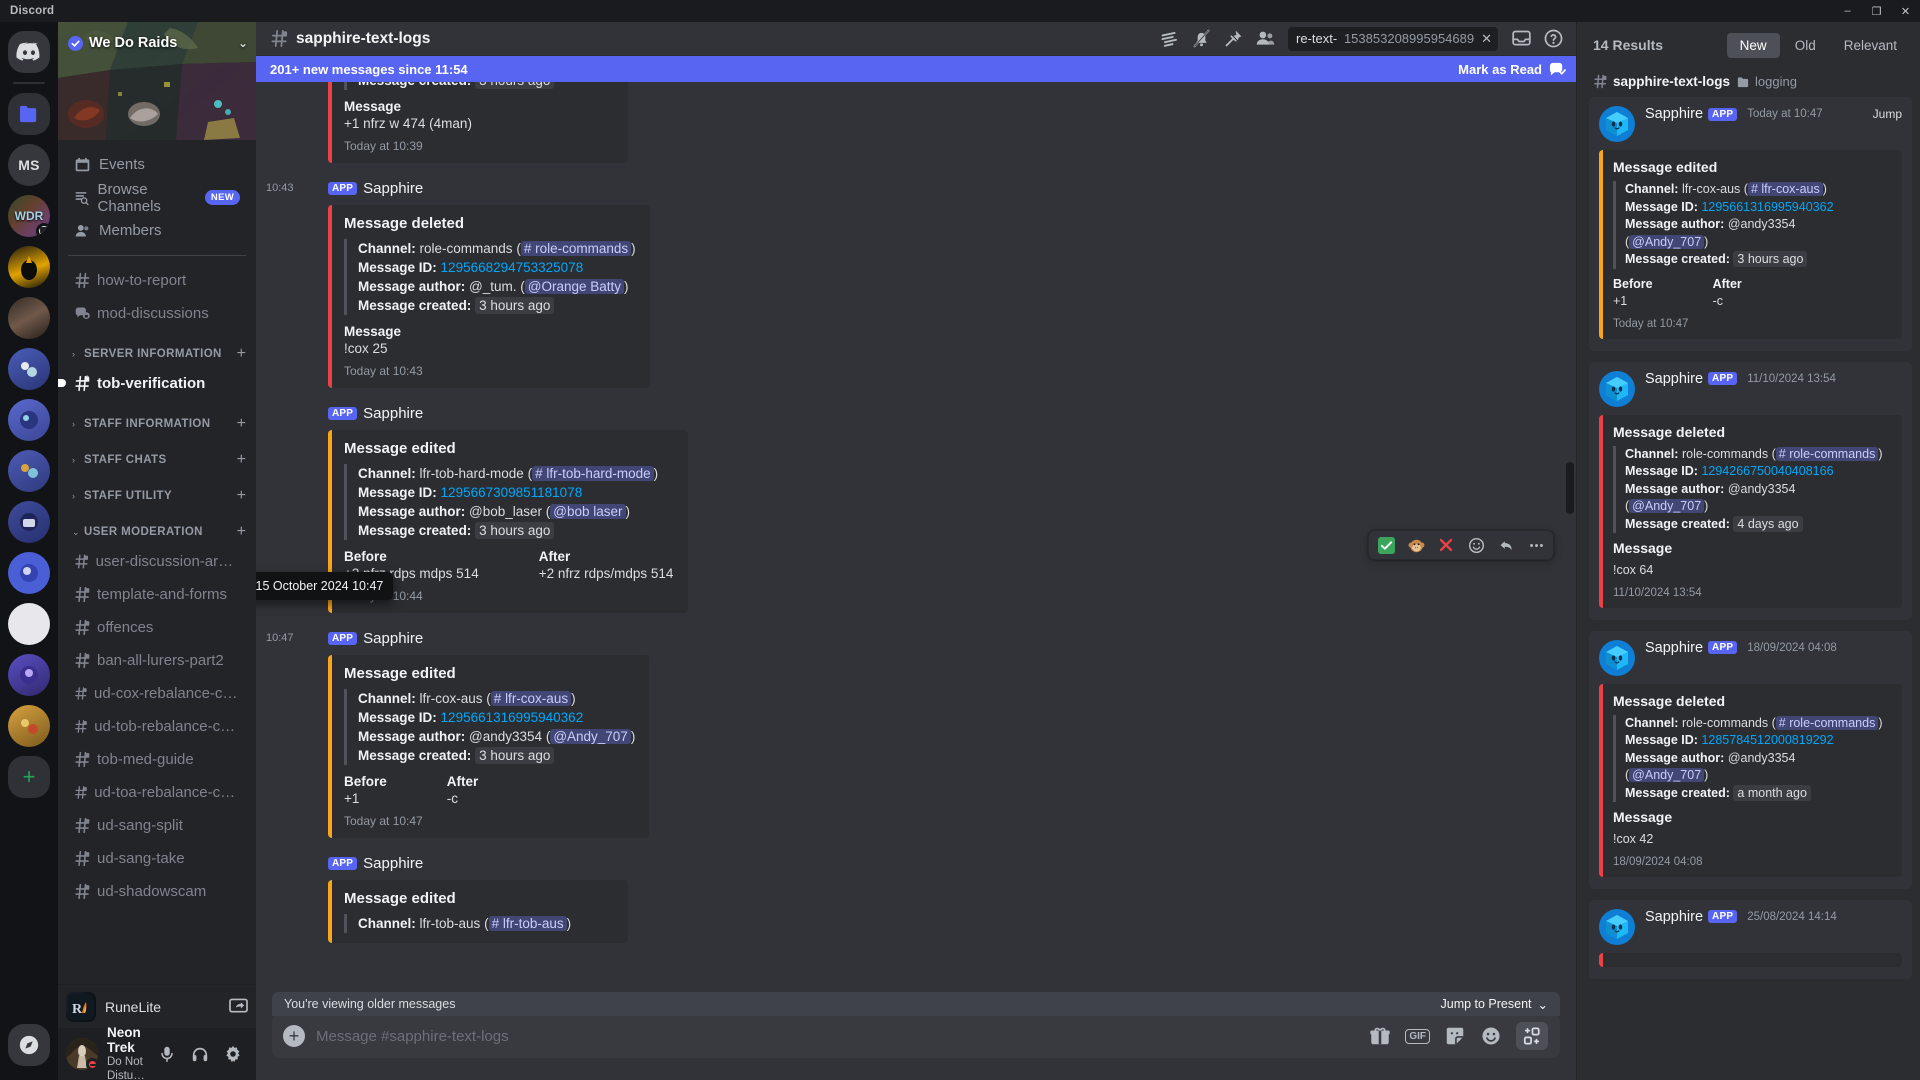 Image resolution: width=1920 pixels, height=1080 pixels. Describe the element at coordinates (292, 638) in the screenshot. I see `message-timestamp: 10:47` at that location.